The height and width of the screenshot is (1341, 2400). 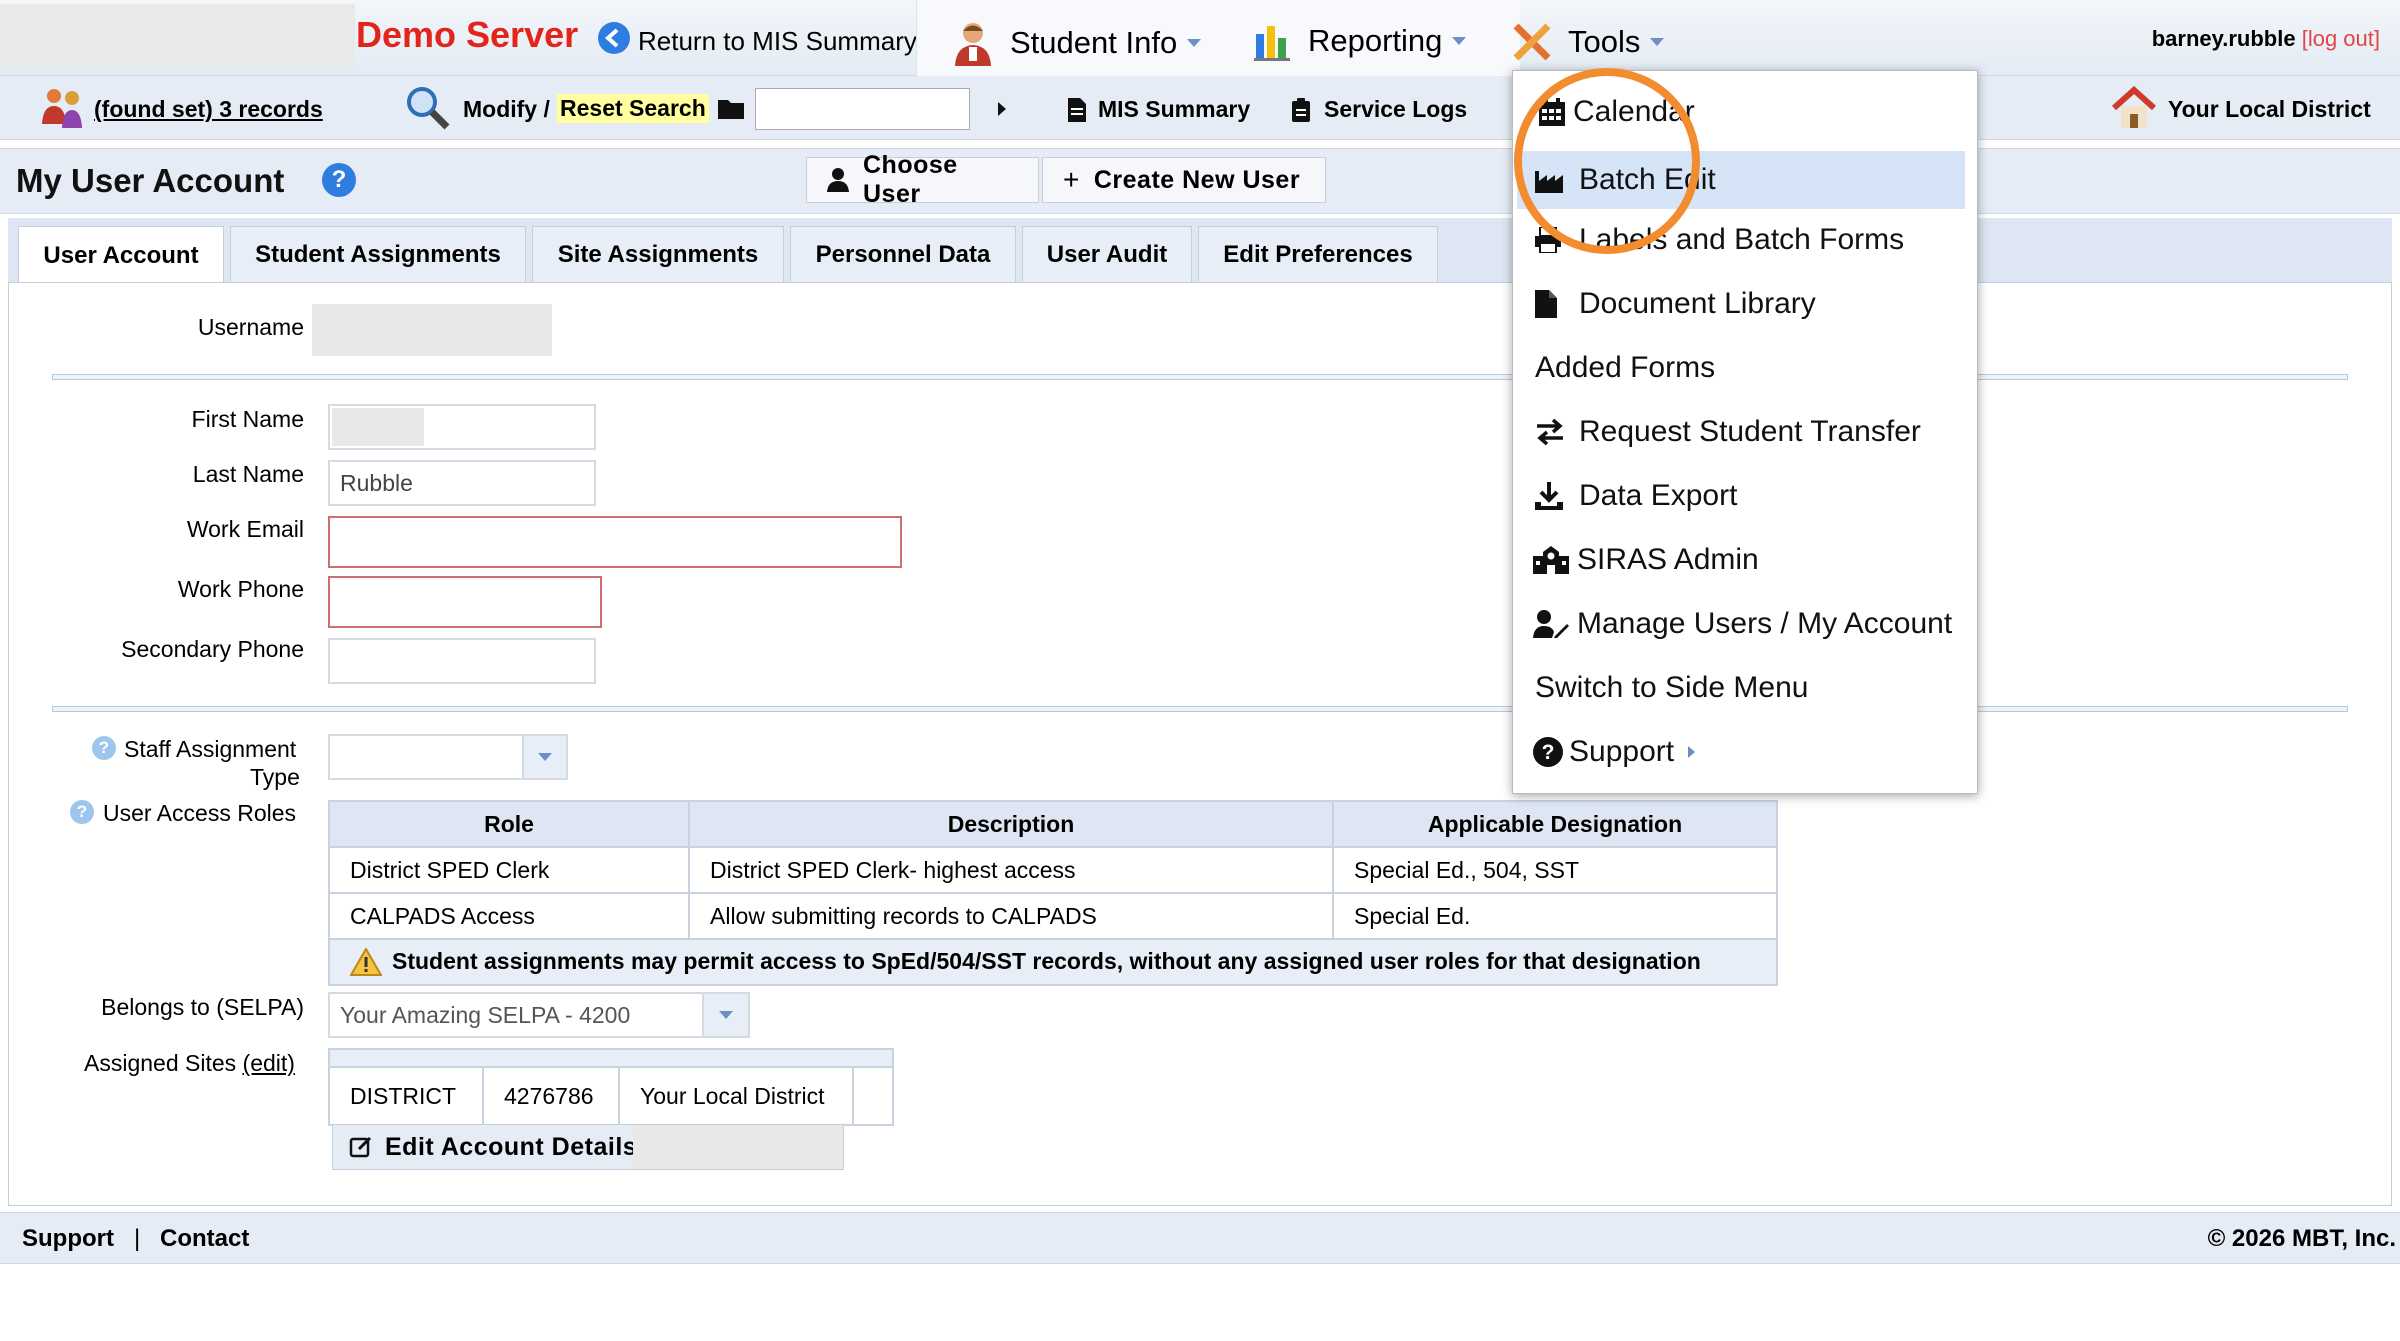 What do you see at coordinates (539, 1015) in the screenshot?
I see `selpa-select: Your Amazing SELPA - 4200` at bounding box center [539, 1015].